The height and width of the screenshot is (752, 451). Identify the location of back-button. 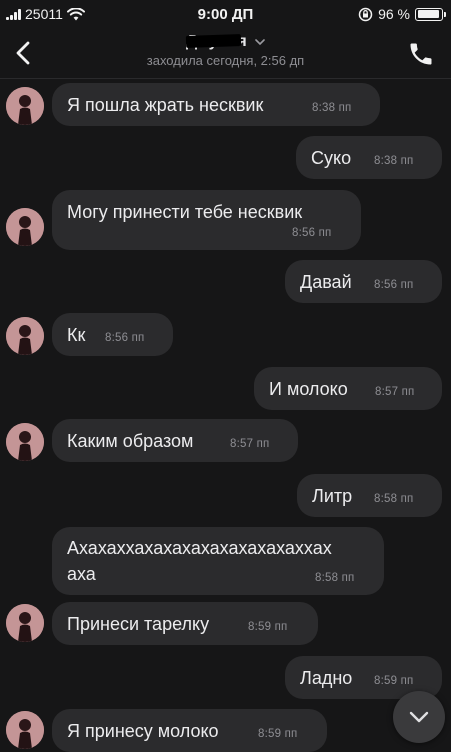
(24, 53).